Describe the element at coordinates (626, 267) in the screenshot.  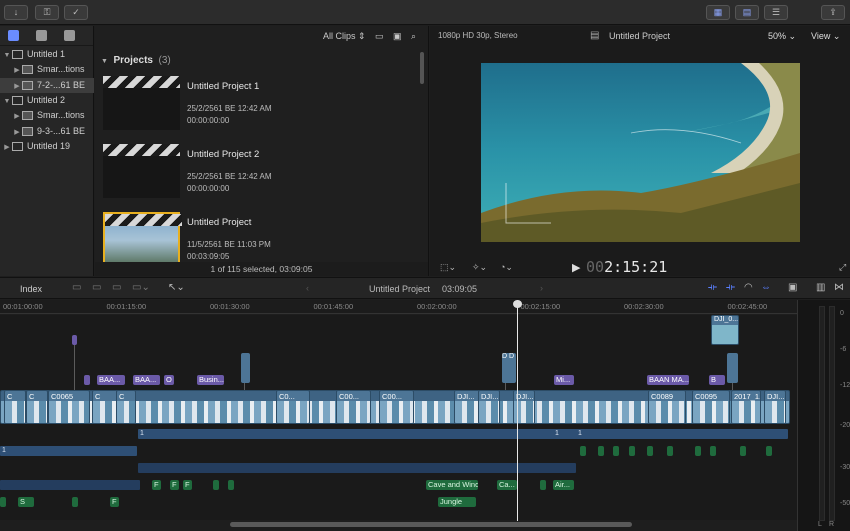
I see `viewer-timecode: 002:15:21` at that location.